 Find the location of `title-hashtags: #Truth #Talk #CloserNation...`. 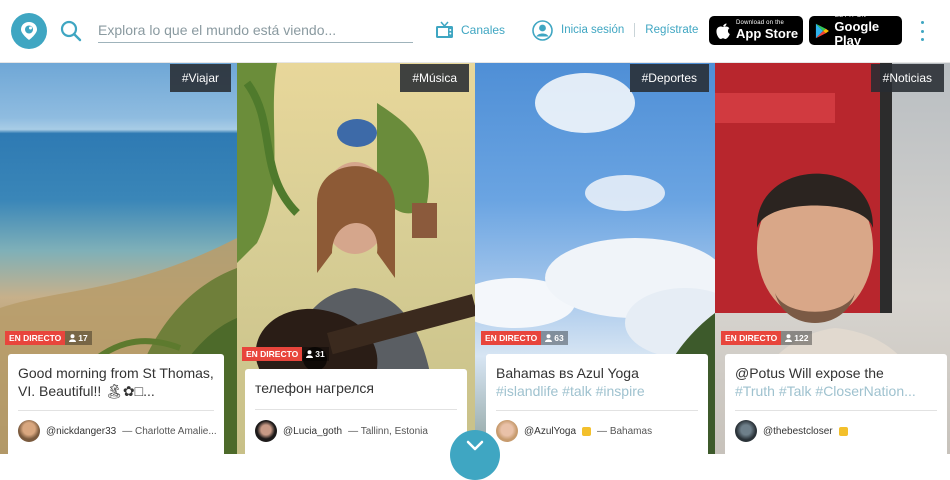

title-hashtags: #Truth #Talk #CloserNation... is located at coordinates (825, 391).